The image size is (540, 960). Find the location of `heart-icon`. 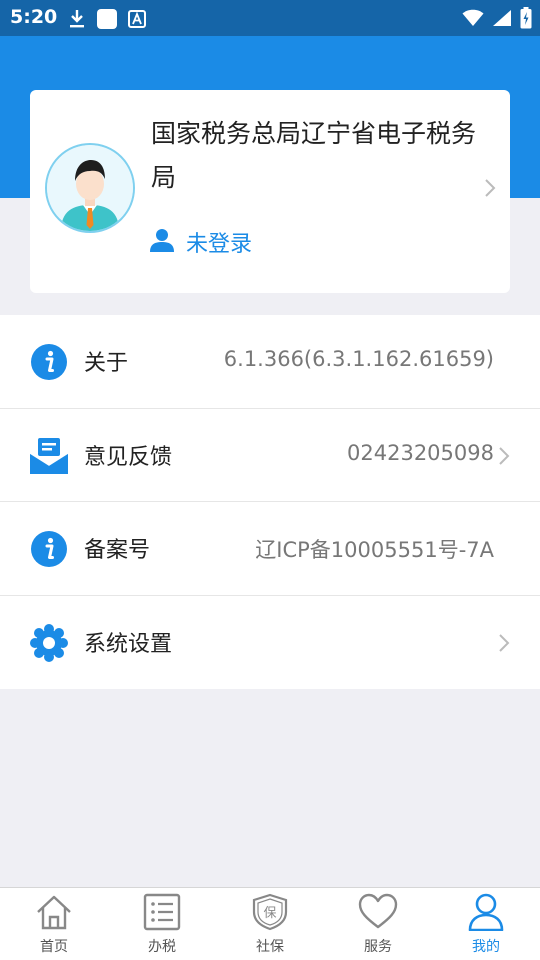

heart-icon is located at coordinates (378, 914).